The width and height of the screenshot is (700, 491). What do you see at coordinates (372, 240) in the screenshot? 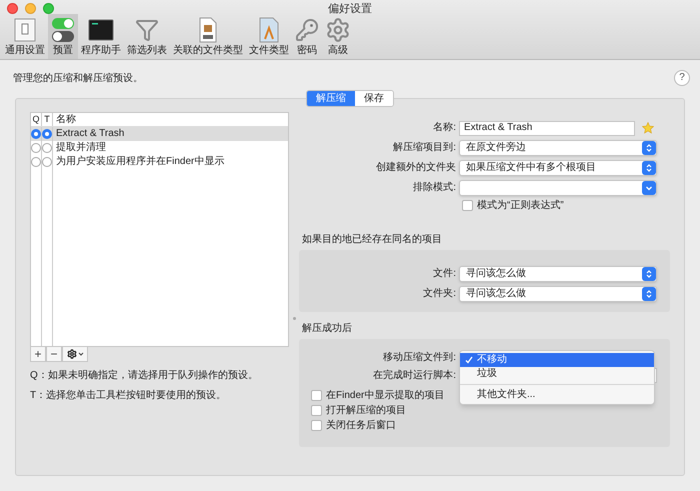
I see `section-title: 如果目的地已经存在同名的项目` at bounding box center [372, 240].